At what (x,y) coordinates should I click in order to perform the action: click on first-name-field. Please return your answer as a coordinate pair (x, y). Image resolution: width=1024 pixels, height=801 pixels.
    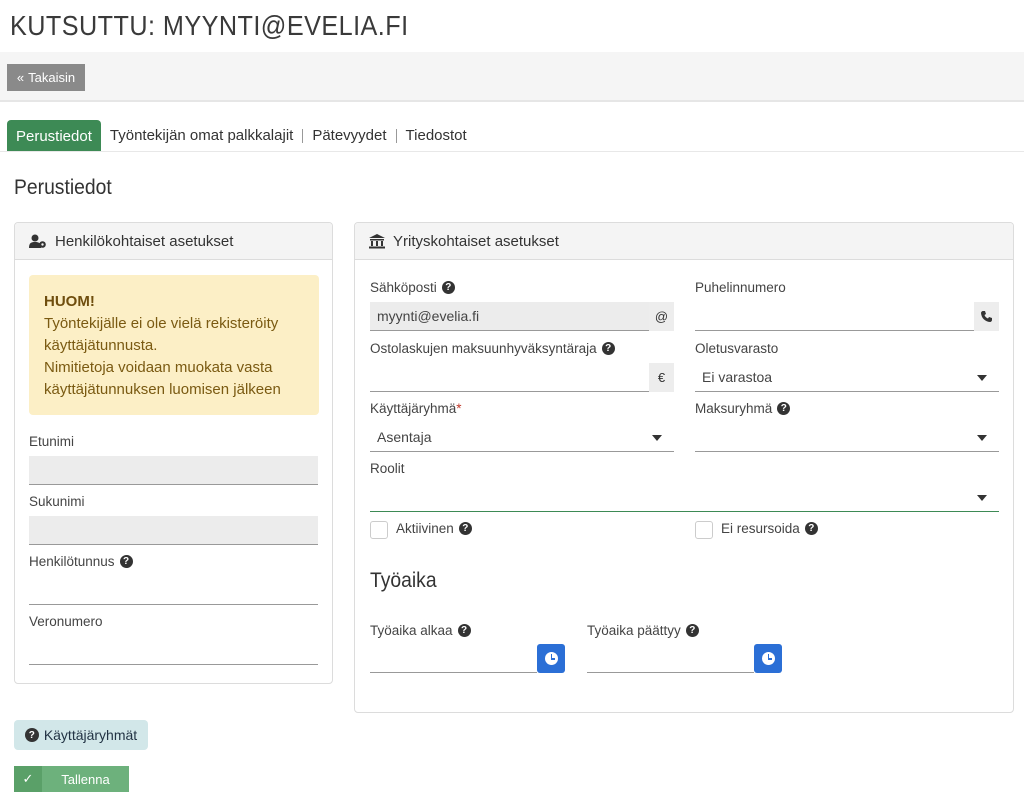
    Looking at the image, I should click on (173, 470).